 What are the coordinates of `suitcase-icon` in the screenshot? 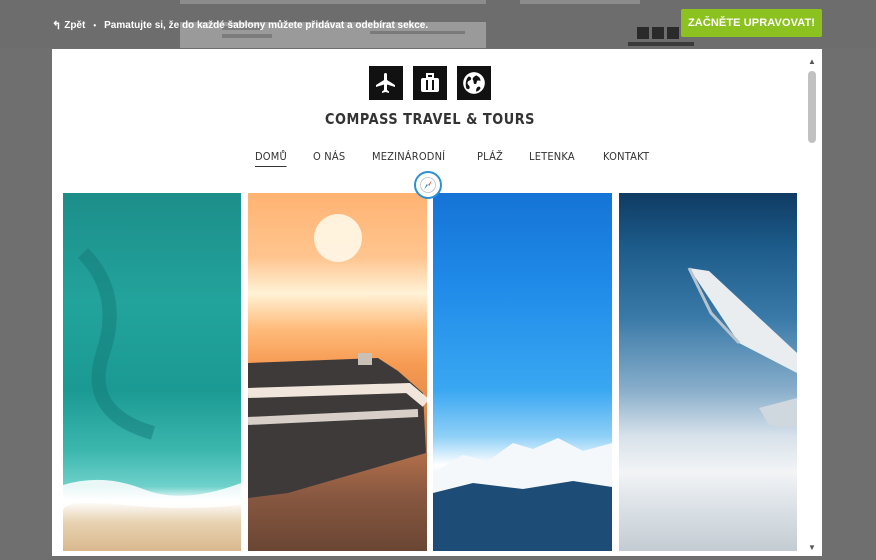 It's located at (430, 83).